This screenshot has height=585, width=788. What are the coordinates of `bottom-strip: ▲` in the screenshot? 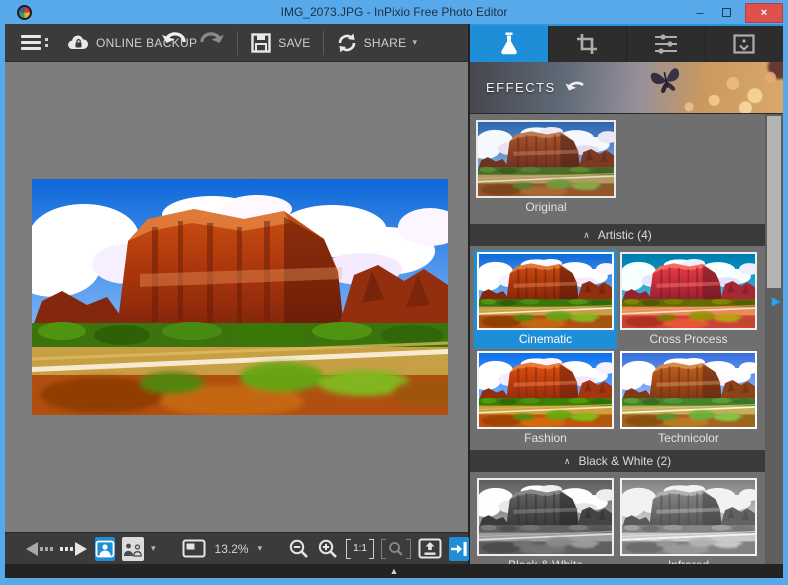 It's located at (394, 571).